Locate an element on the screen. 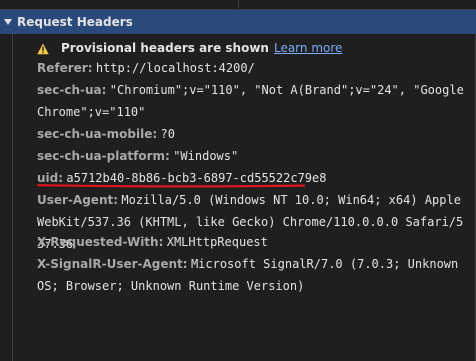  request-headers-section-toggle: Request Headers is located at coordinates (238, 22).